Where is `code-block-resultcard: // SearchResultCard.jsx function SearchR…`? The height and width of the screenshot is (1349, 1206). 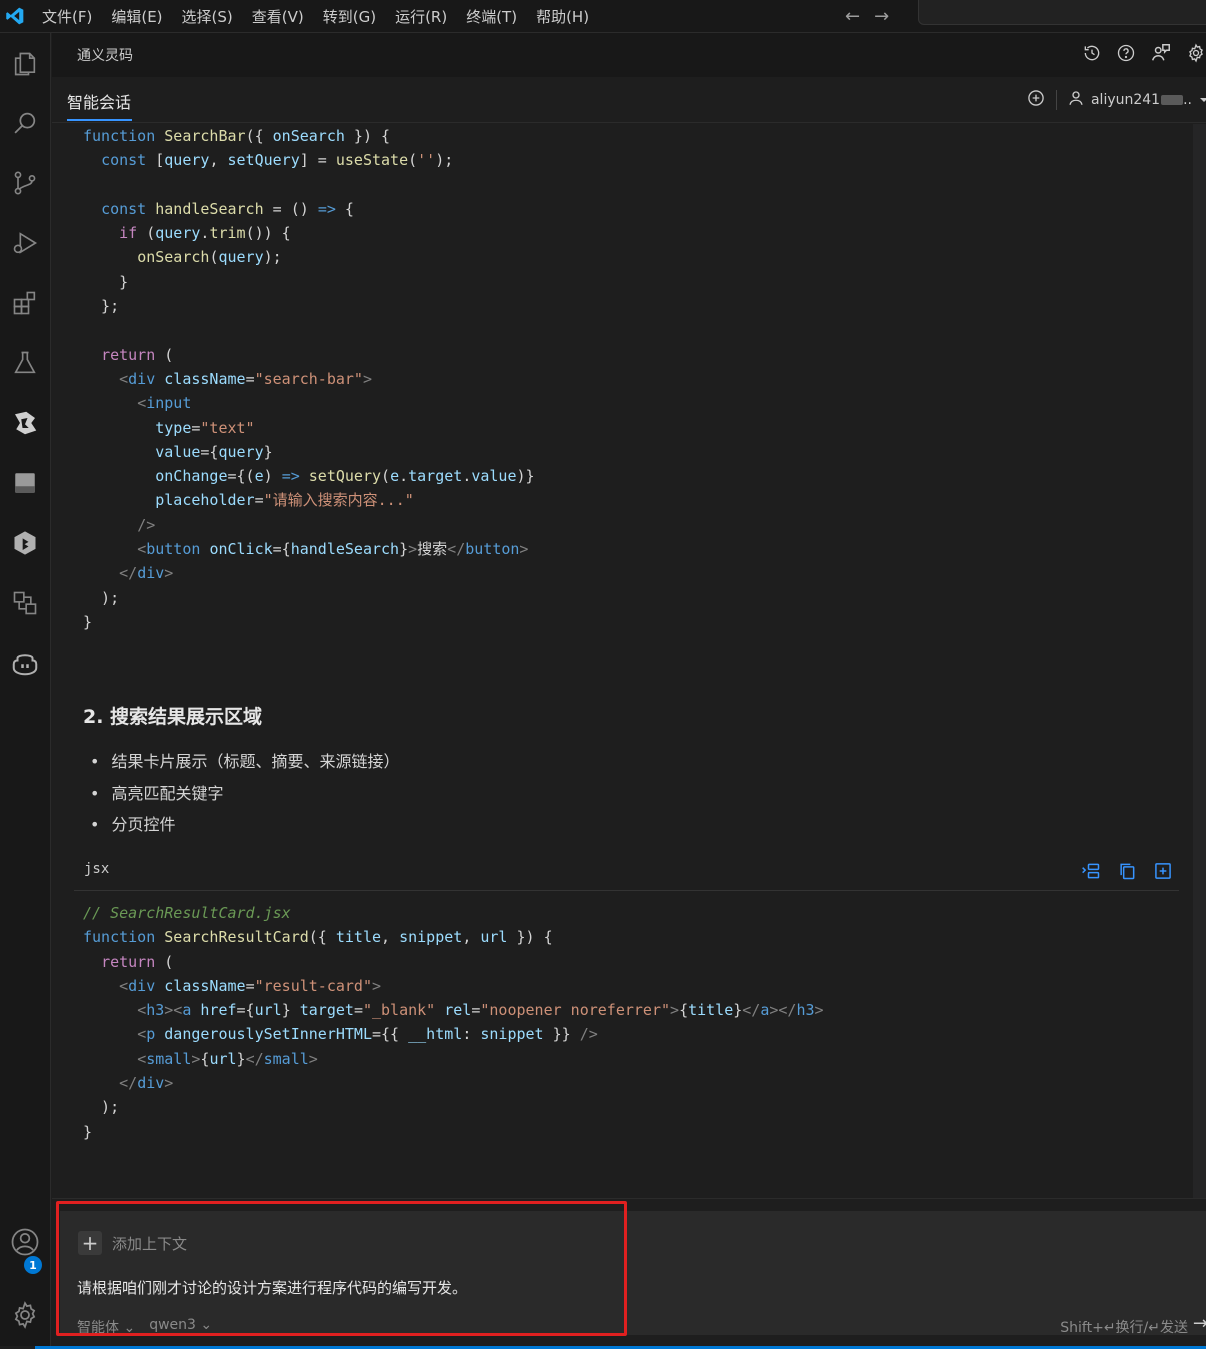
code-block-resultcard: // SearchResultCard.jsx function SearchR… is located at coordinates (453, 1022).